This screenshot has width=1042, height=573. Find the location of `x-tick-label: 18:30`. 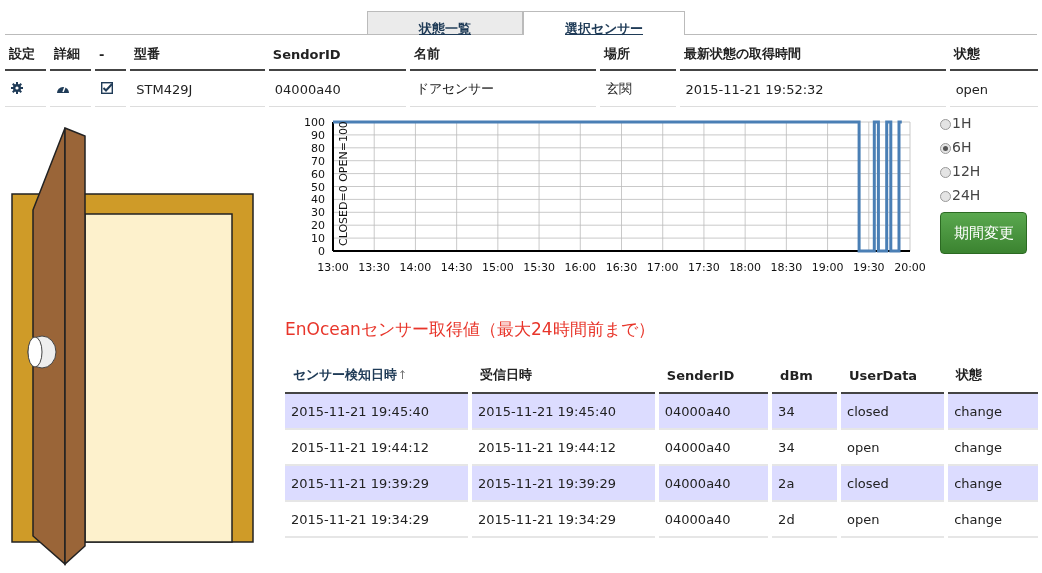

x-tick-label: 18:30 is located at coordinates (786, 267).